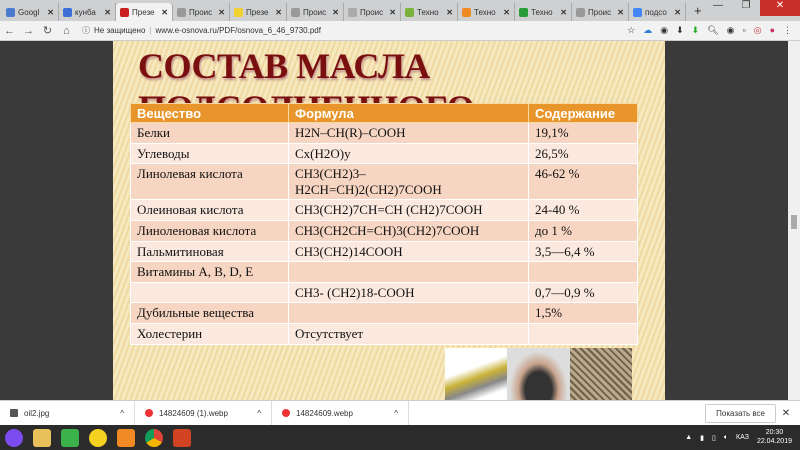 The width and height of the screenshot is (800, 450). What do you see at coordinates (600, 374) in the screenshot?
I see `seed-pile-image` at bounding box center [600, 374].